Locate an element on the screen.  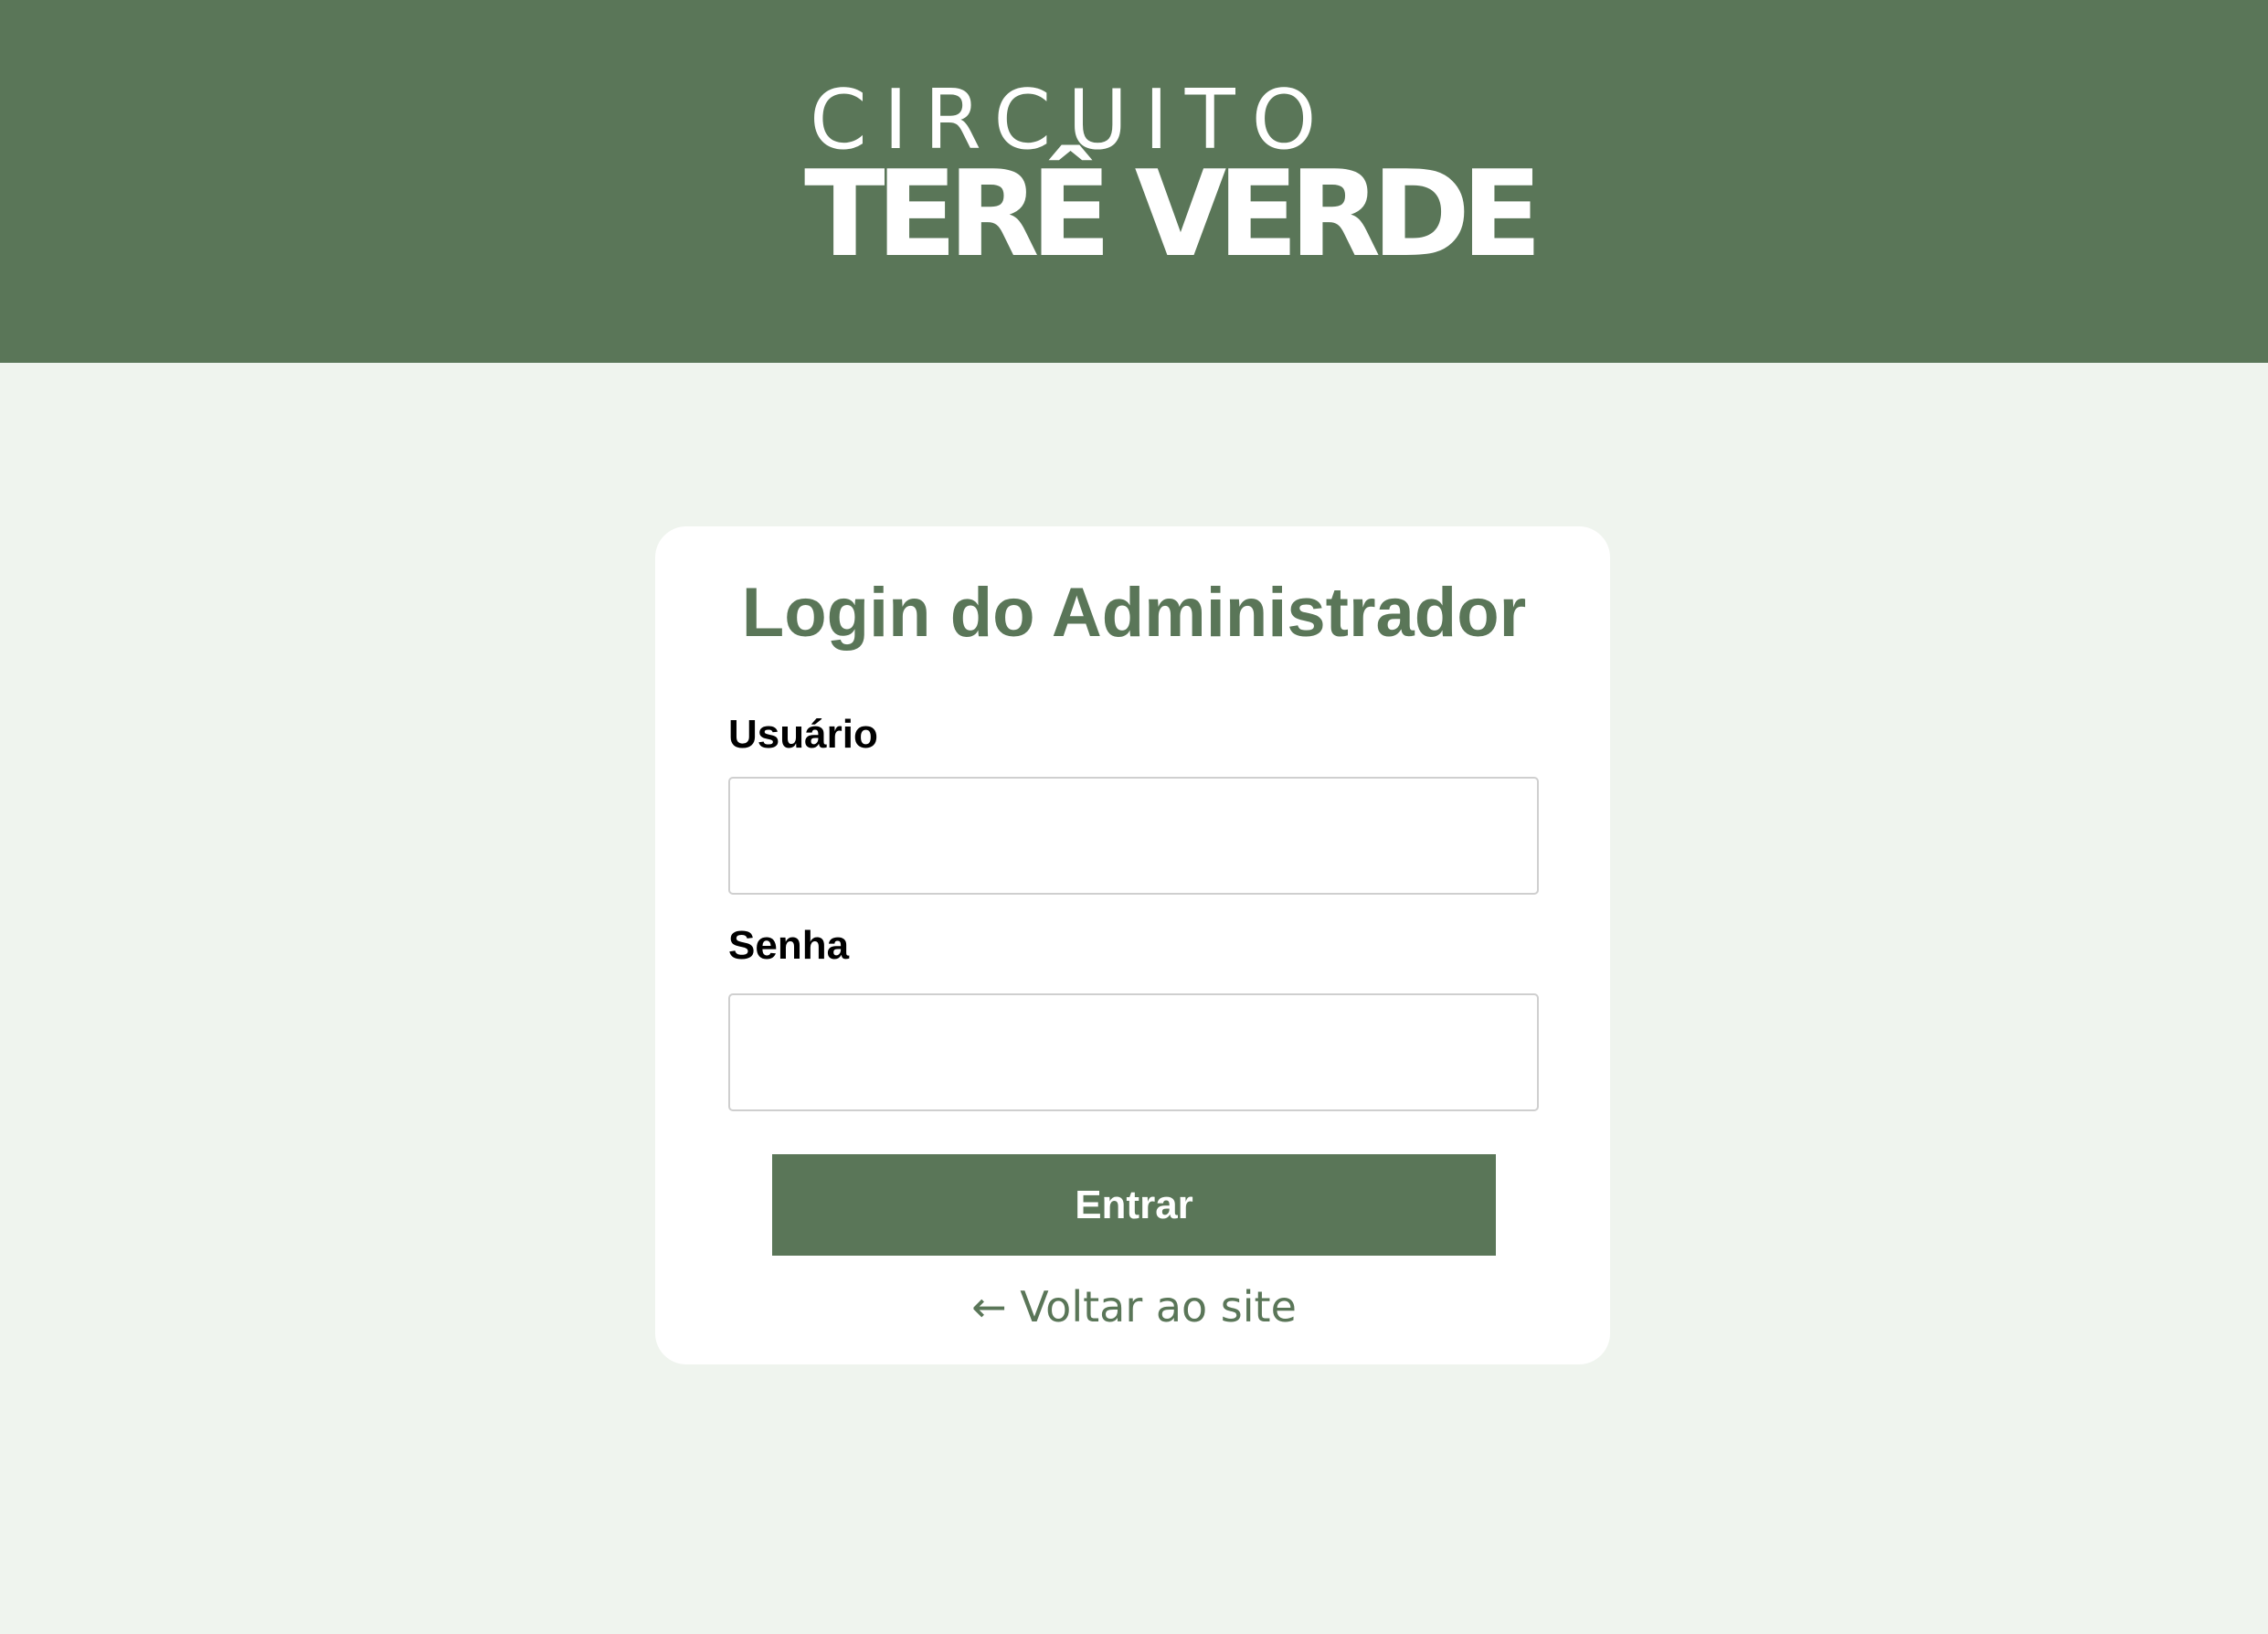
username-label: Usuário is located at coordinates (803, 734).